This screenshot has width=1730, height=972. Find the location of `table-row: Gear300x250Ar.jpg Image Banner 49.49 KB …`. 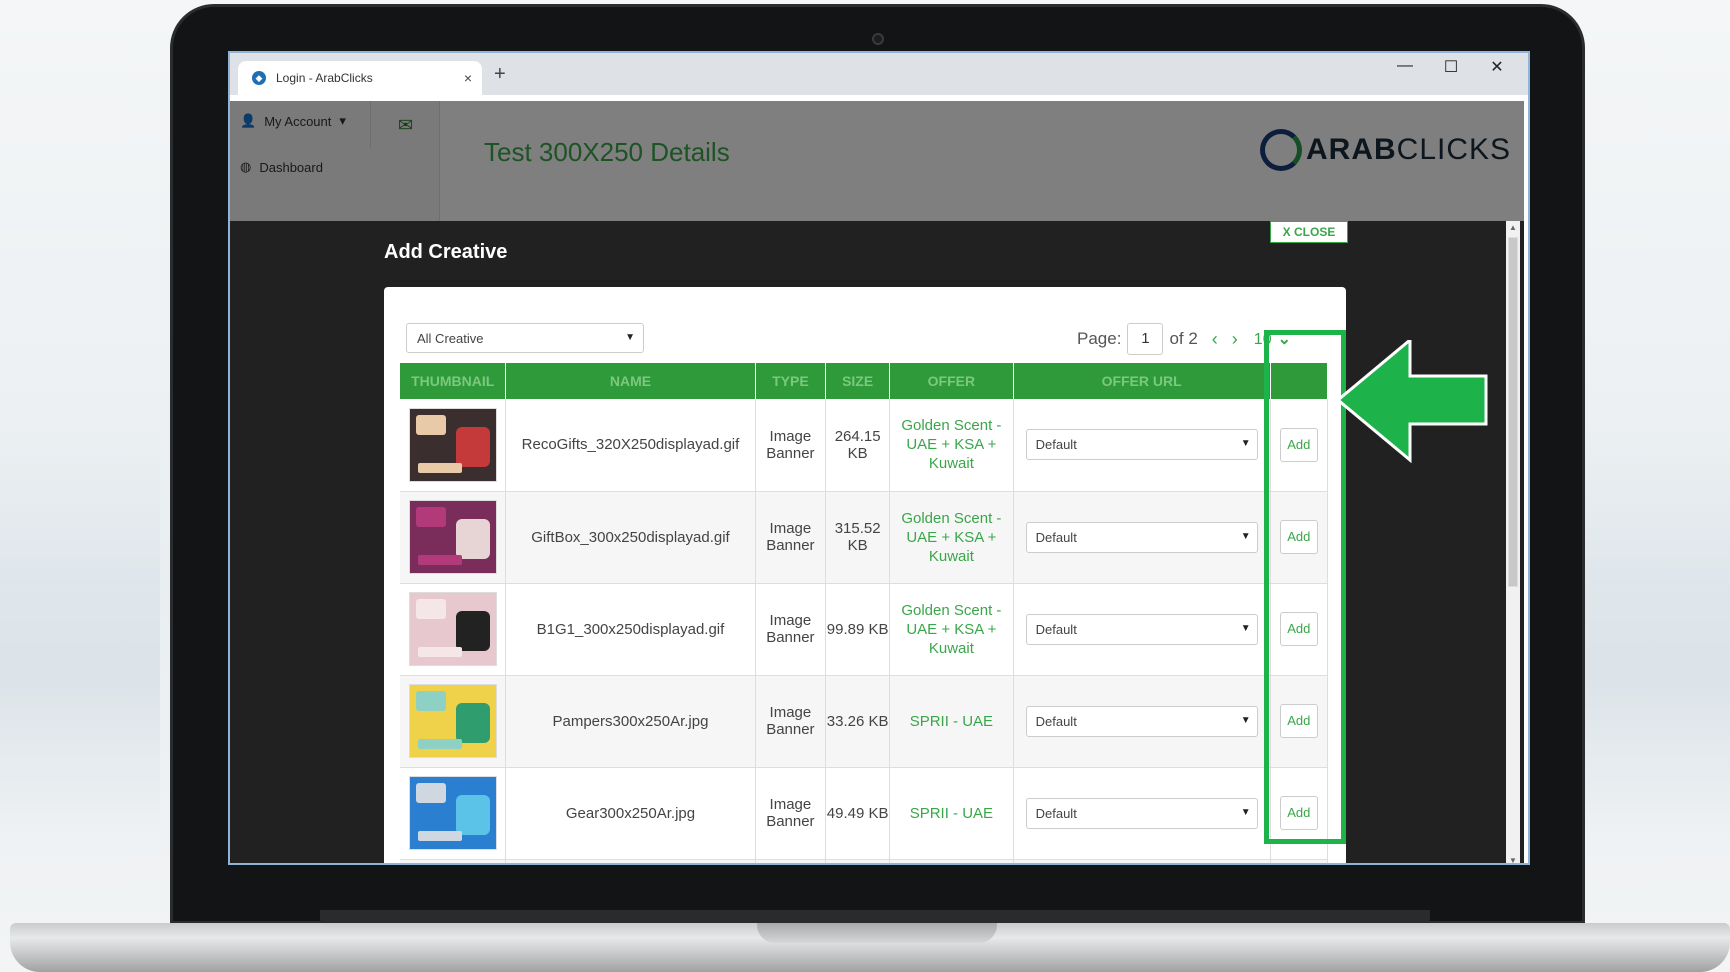

table-row: Gear300x250Ar.jpg Image Banner 49.49 KB … is located at coordinates (864, 813).